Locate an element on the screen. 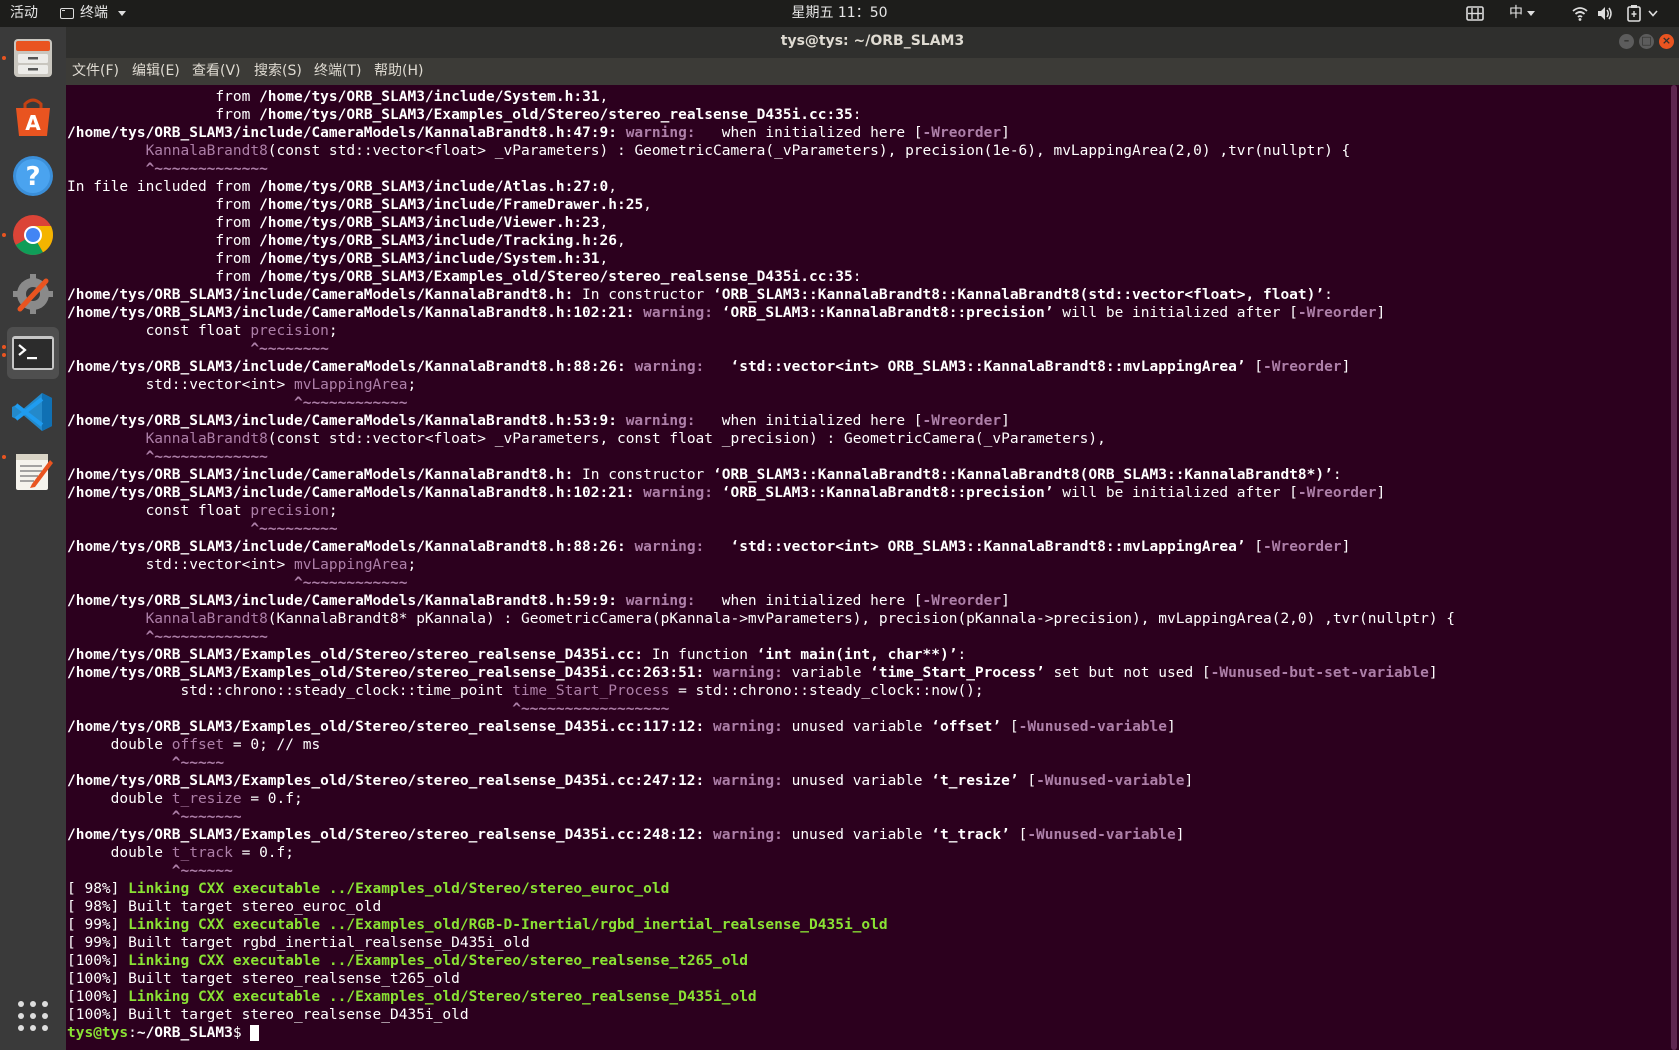 The image size is (1679, 1050). scrollbar is located at coordinates (1674, 567).